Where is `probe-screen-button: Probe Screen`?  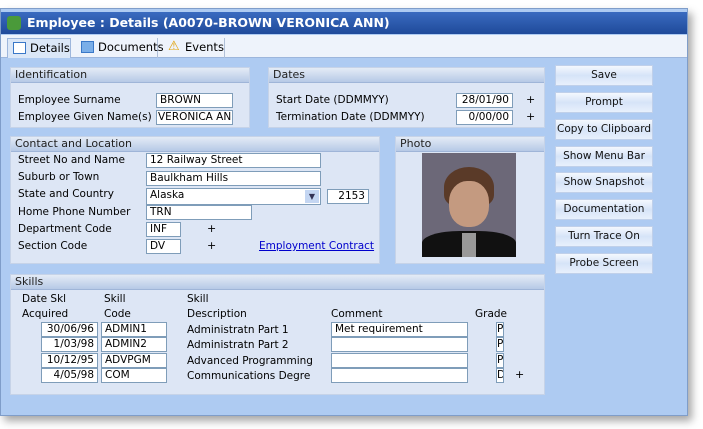 probe-screen-button: Probe Screen is located at coordinates (604, 263).